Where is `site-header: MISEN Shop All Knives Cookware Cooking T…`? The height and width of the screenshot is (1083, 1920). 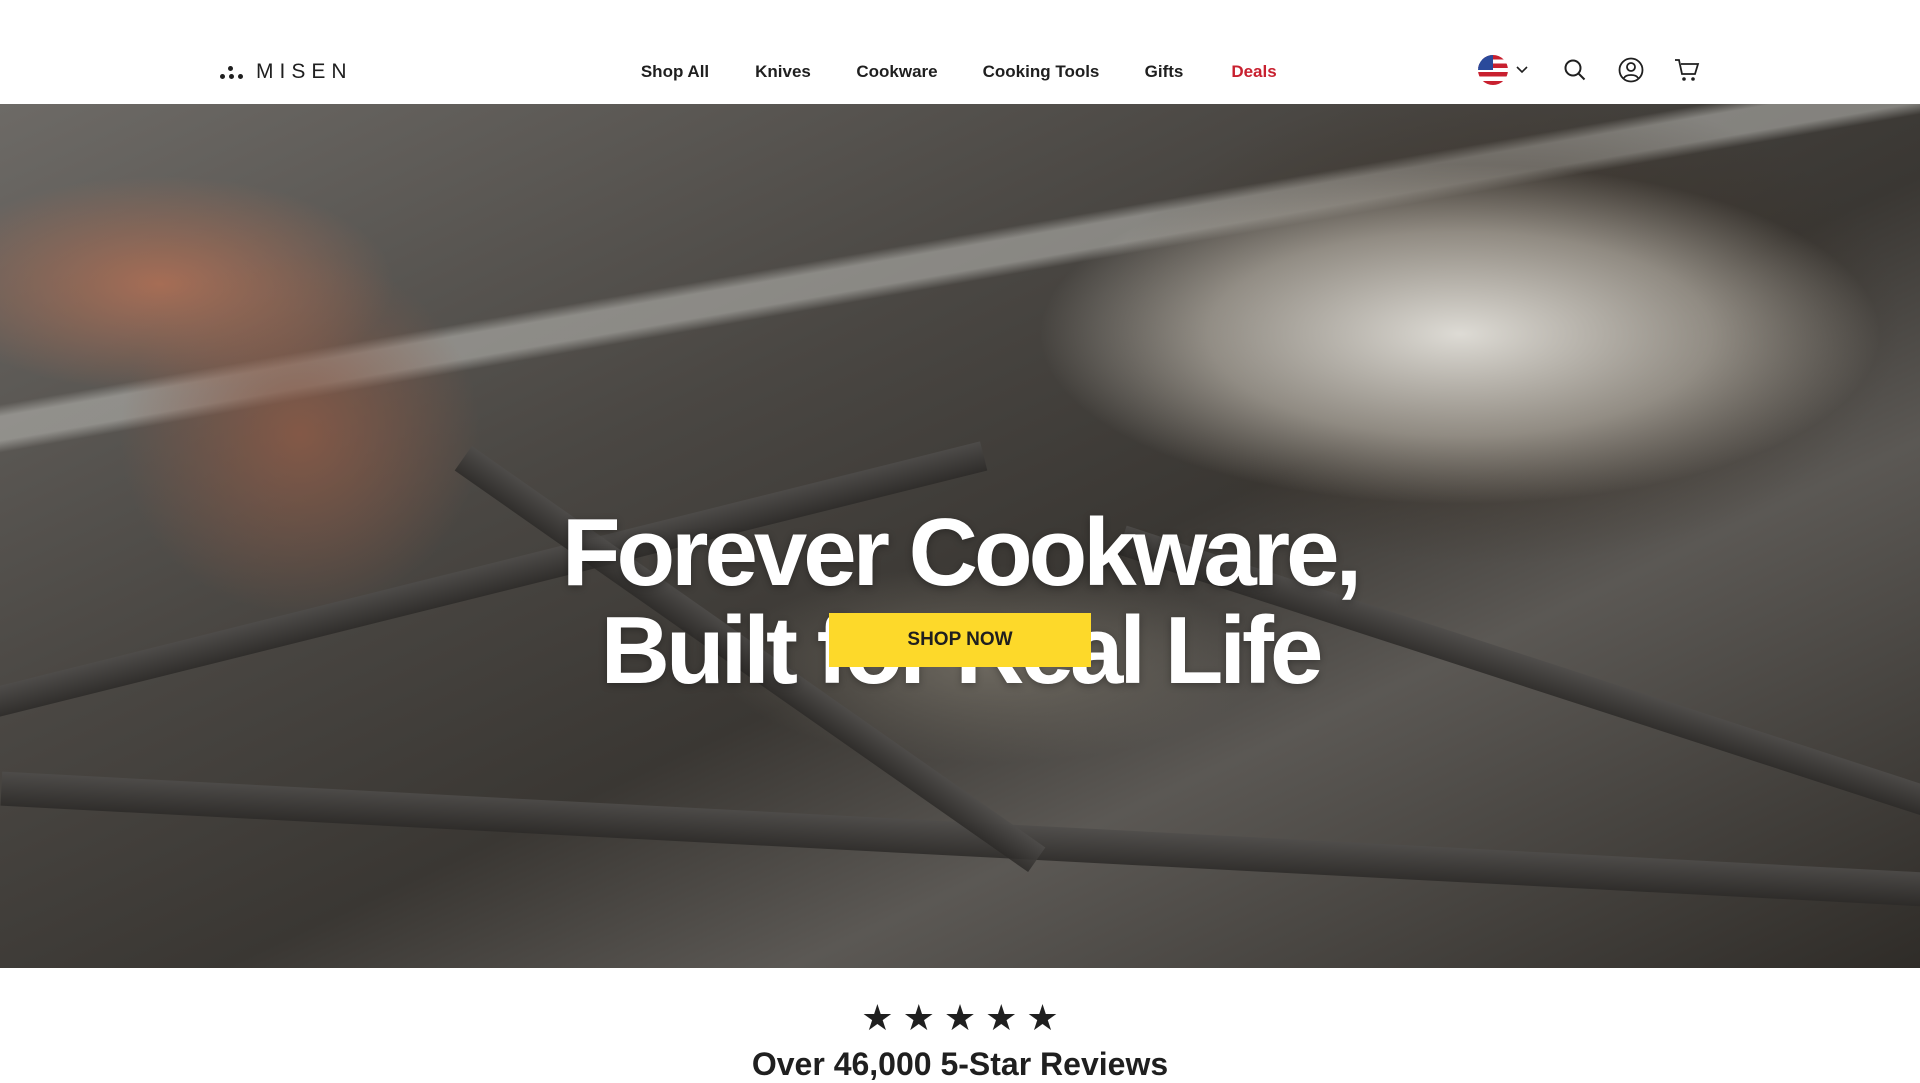 site-header: MISEN Shop All Knives Cookware Cooking T… is located at coordinates (960, 52).